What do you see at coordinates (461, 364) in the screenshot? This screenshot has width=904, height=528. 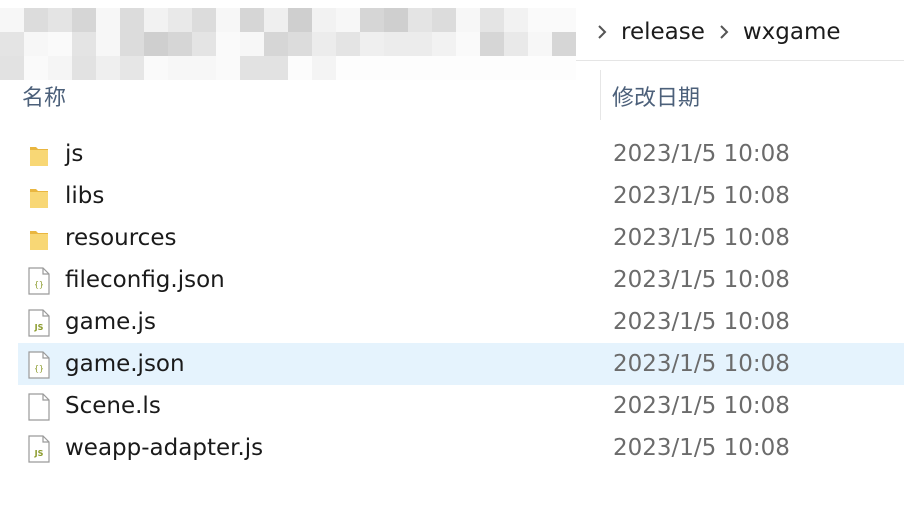 I see `file-row: {} game.json 2023/1/5 10:08` at bounding box center [461, 364].